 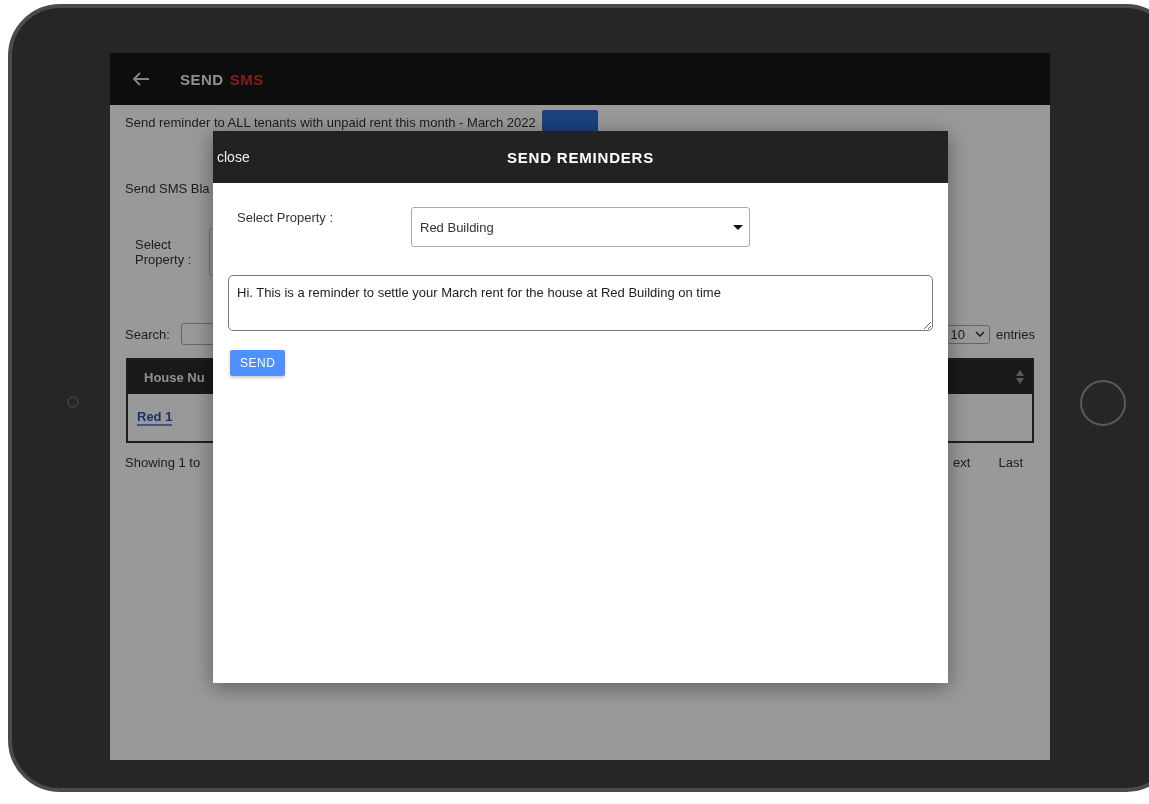 I want to click on send-button: SEND, so click(x=258, y=363).